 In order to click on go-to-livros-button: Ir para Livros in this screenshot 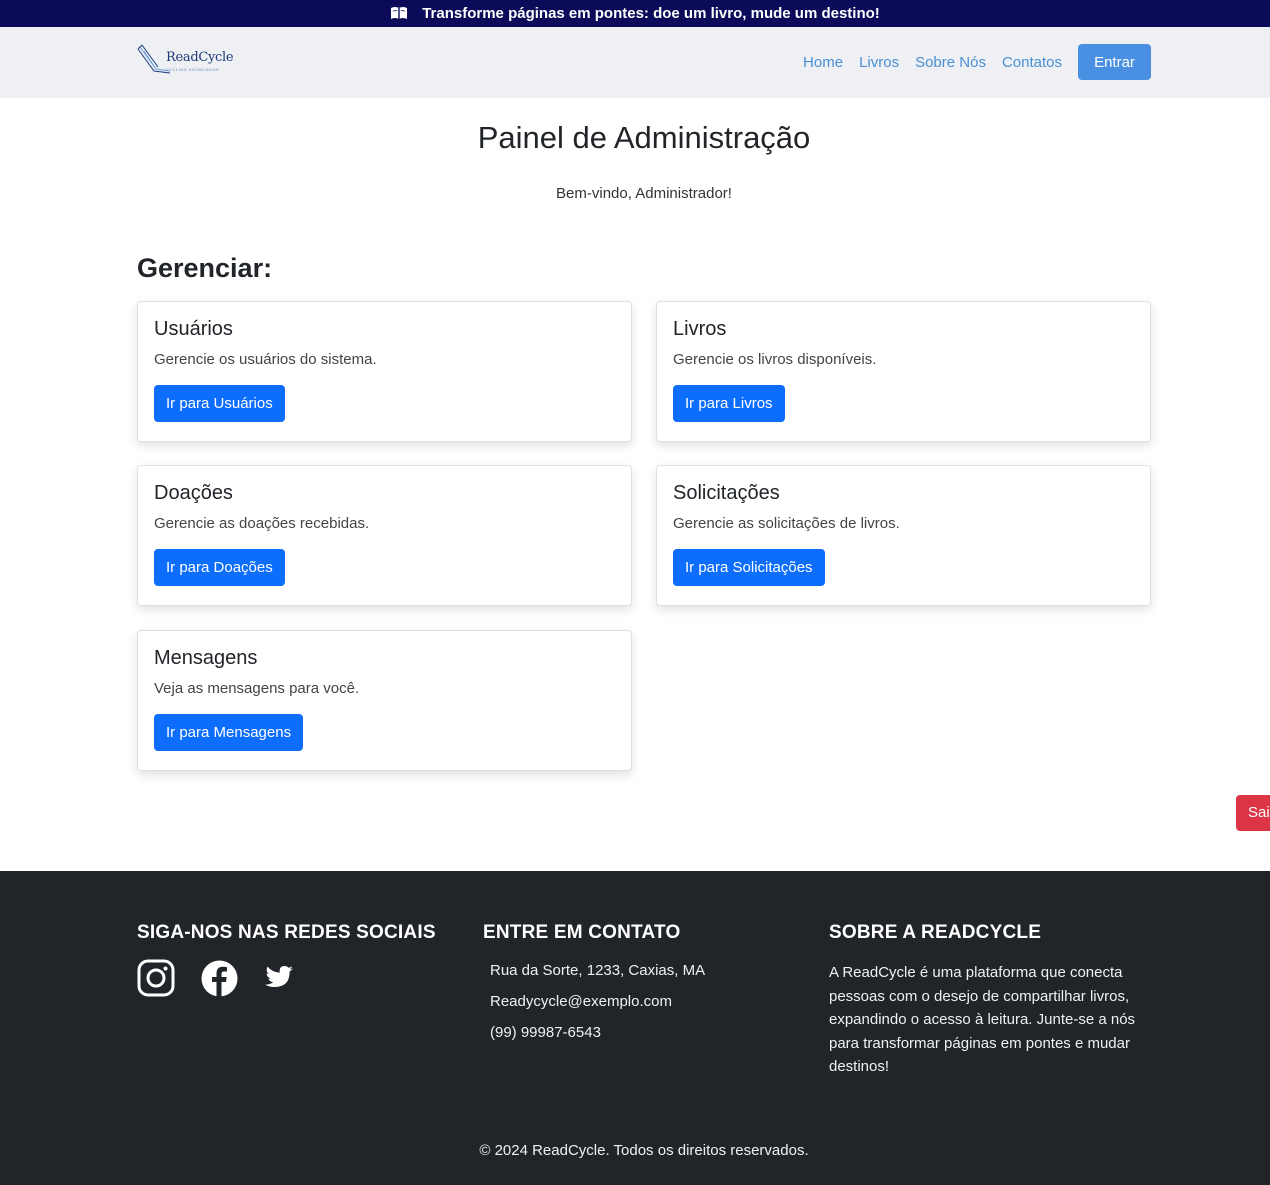, I will do `click(729, 403)`.